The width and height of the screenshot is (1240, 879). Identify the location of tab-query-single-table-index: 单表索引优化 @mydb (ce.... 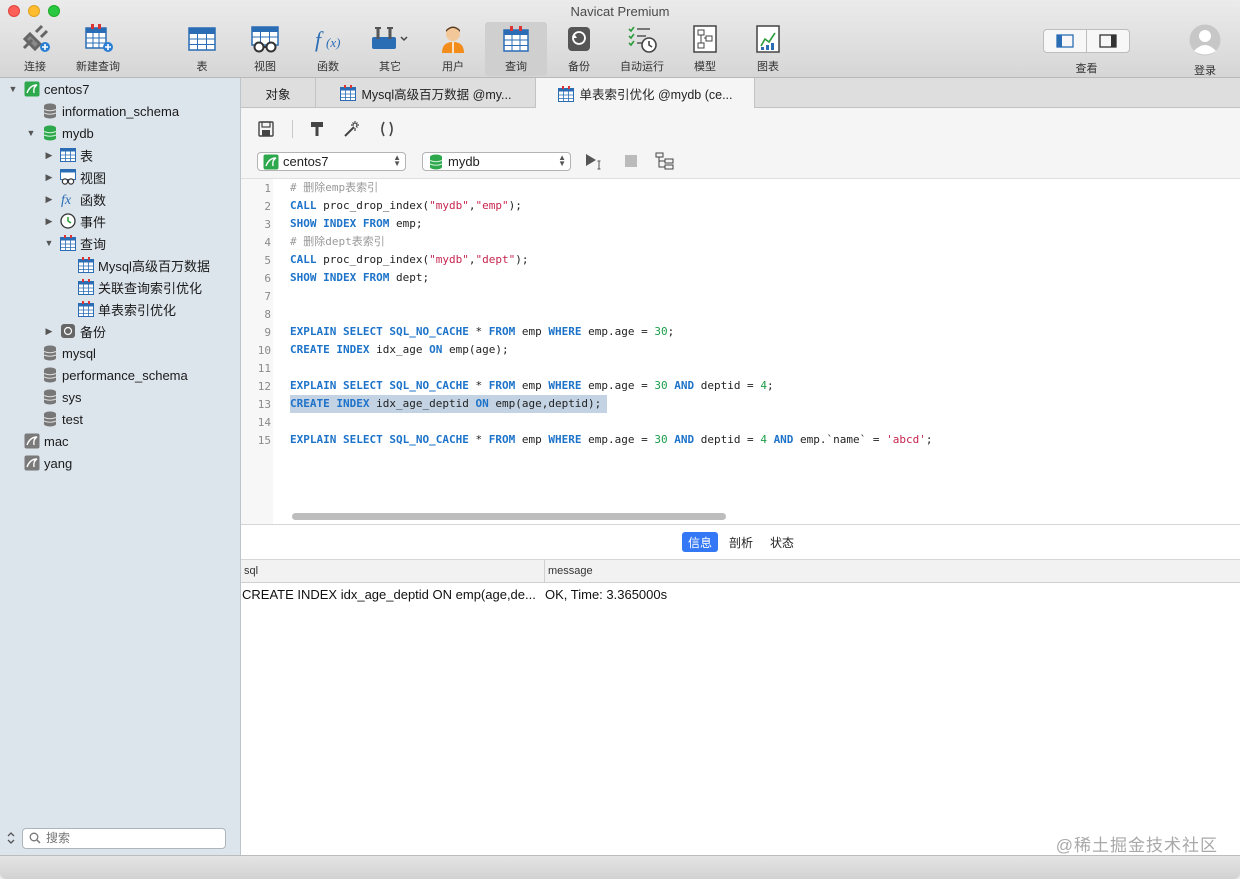
(645, 93).